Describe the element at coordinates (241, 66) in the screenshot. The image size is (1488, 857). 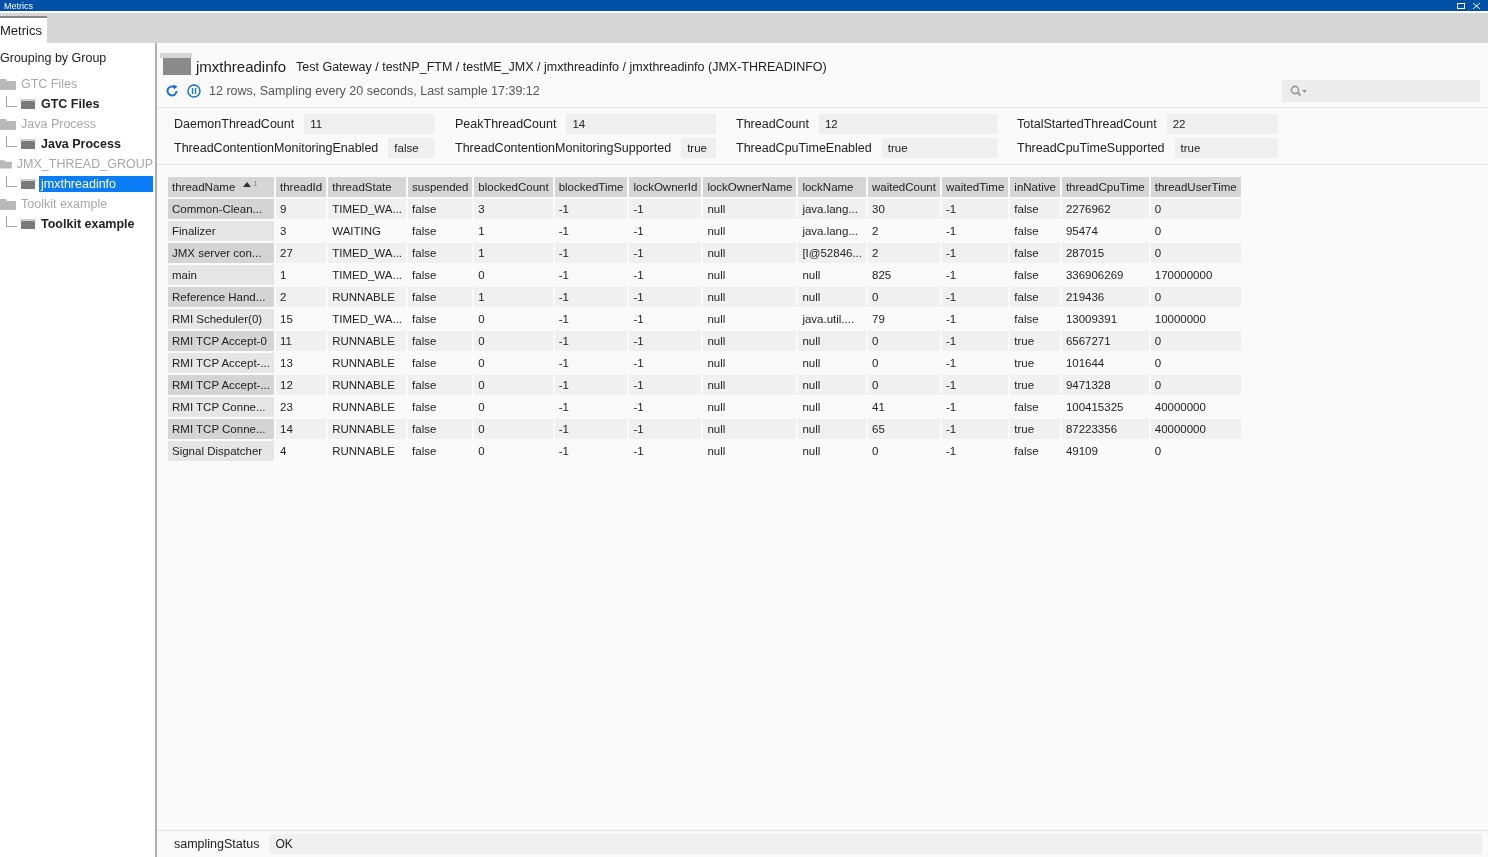
I see `panel-title: jmxthreadinfo` at that location.